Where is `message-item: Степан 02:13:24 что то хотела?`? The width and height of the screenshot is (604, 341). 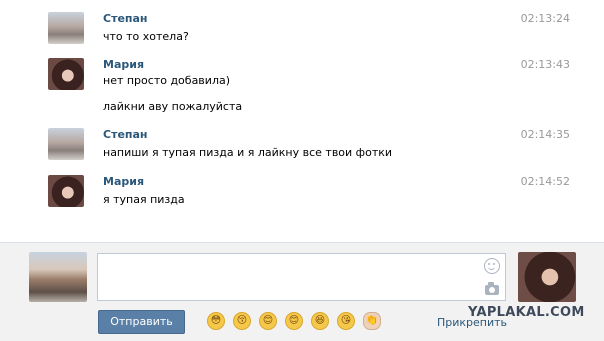 message-item: Степан 02:13:24 что то хотела? is located at coordinates (312, 28).